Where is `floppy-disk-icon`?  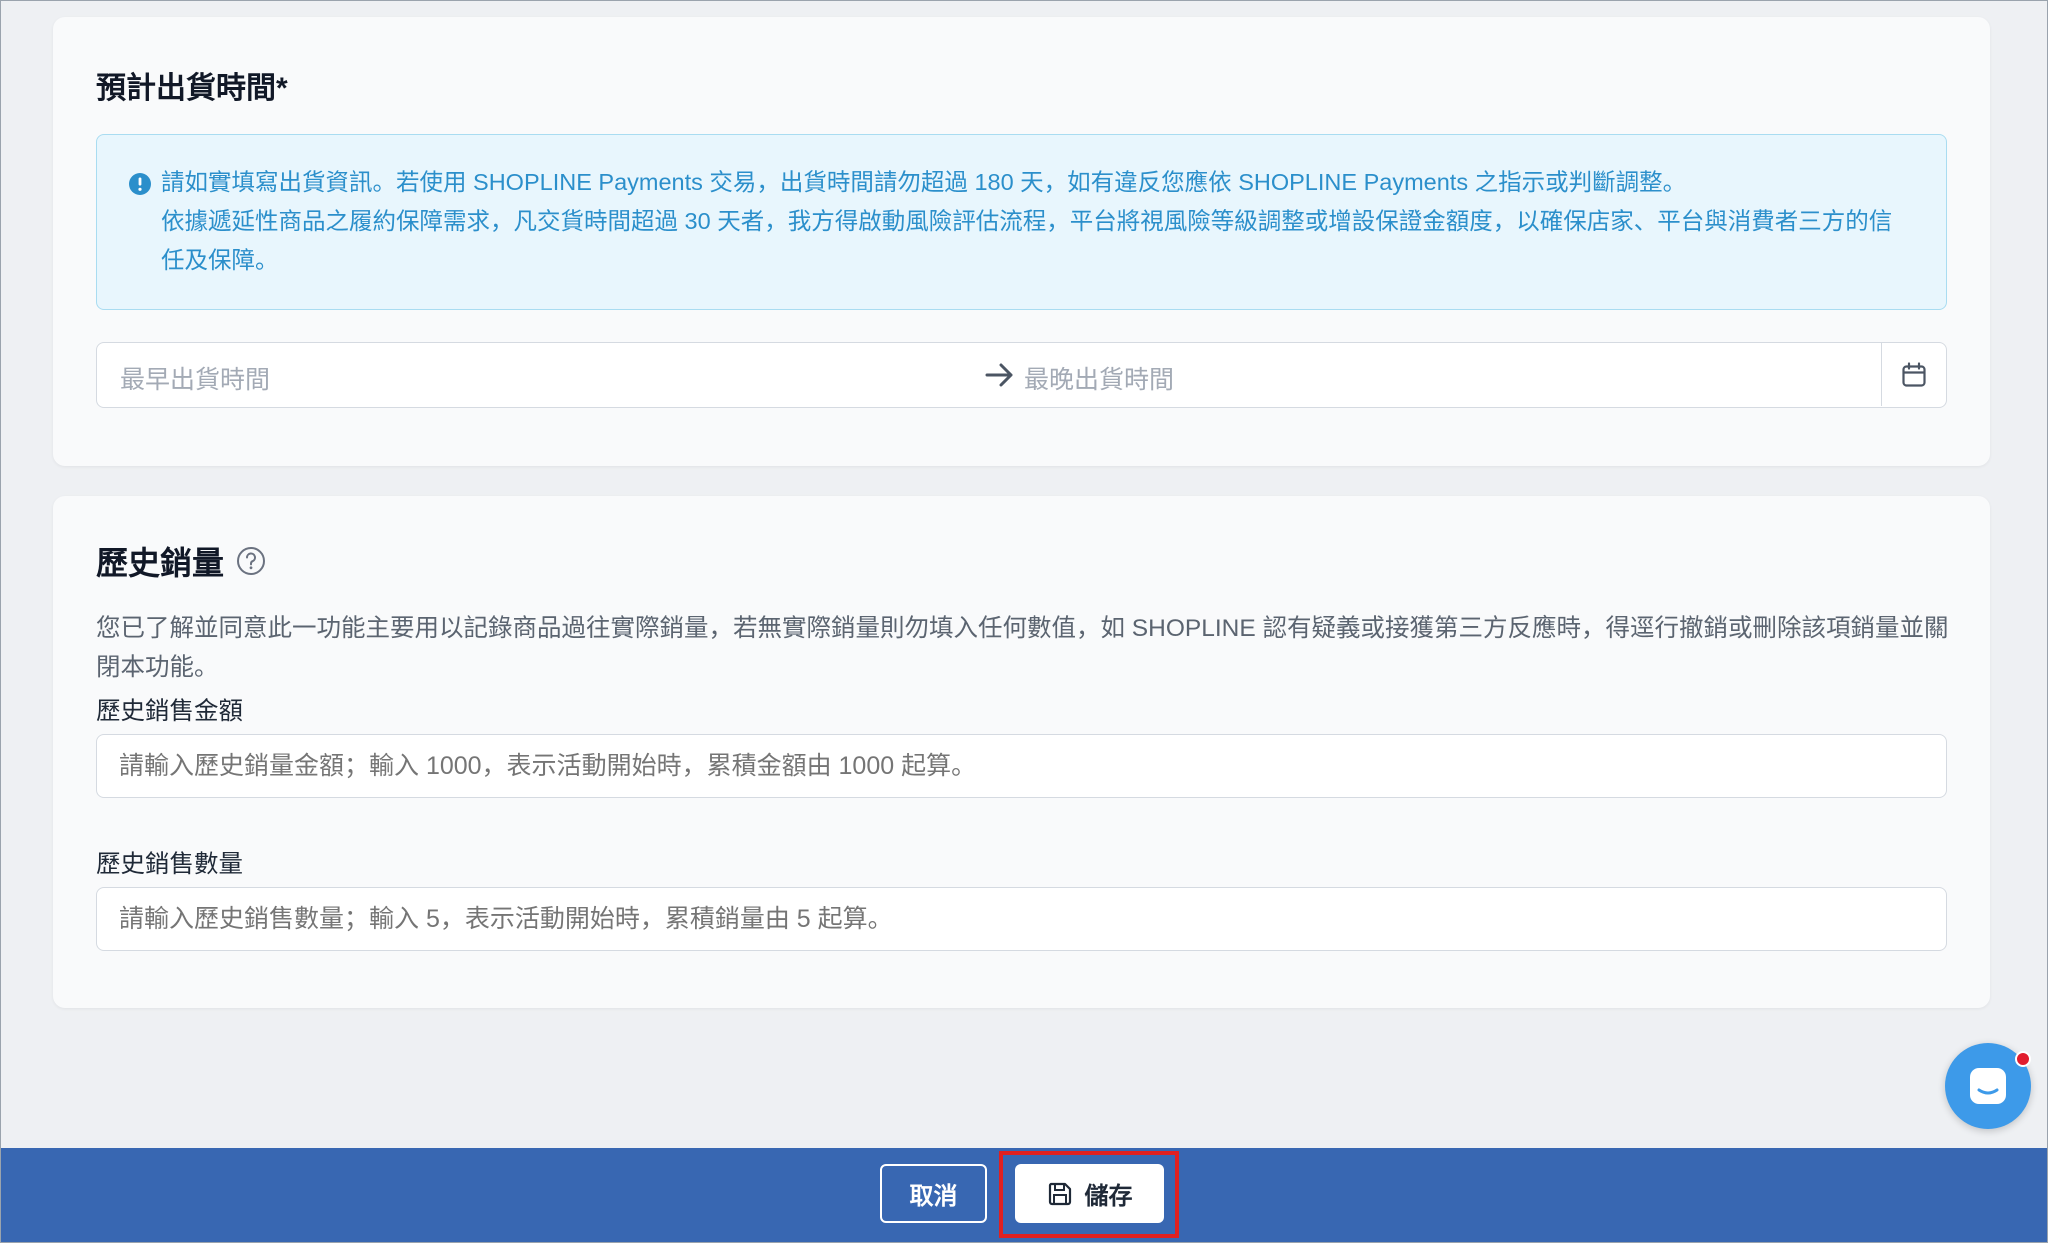
floppy-disk-icon is located at coordinates (1059, 1193).